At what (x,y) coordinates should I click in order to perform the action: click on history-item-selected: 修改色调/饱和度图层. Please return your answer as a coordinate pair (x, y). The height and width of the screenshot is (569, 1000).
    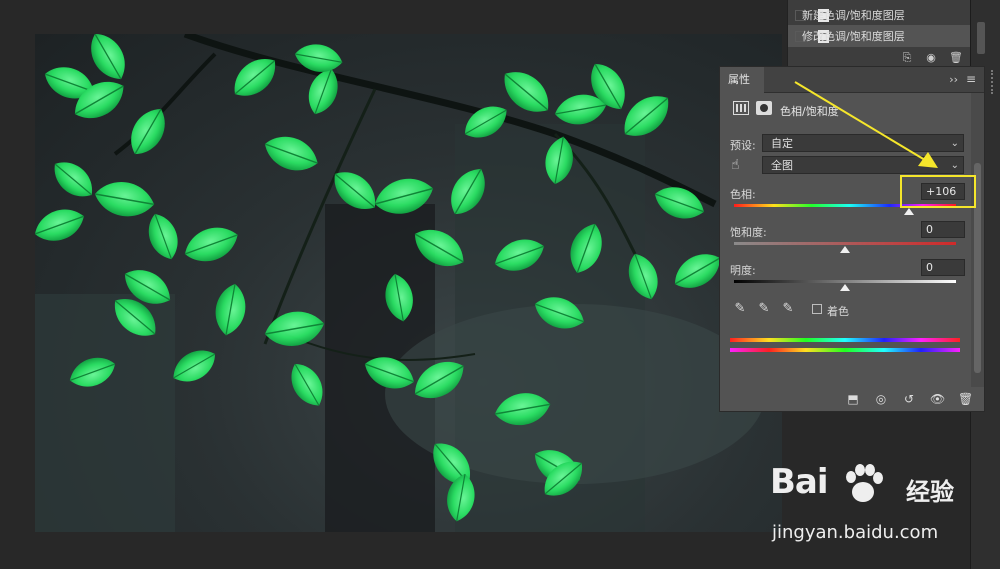
    Looking at the image, I should click on (879, 36).